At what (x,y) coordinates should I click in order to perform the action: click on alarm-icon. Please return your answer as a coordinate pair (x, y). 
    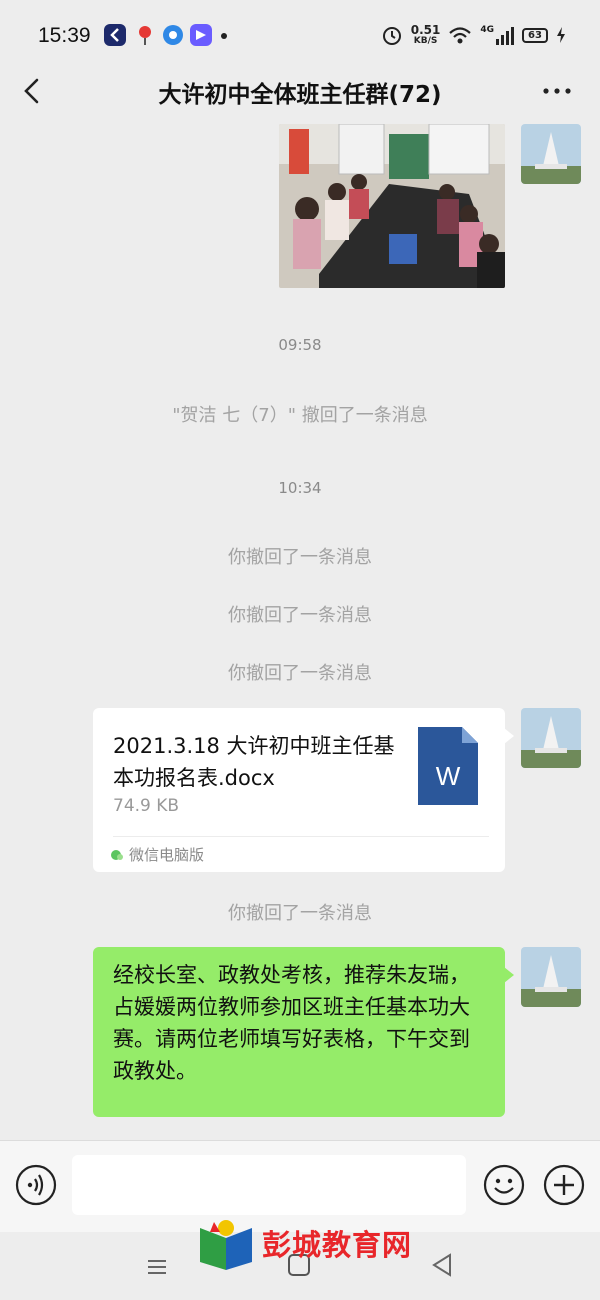
    Looking at the image, I should click on (391, 36).